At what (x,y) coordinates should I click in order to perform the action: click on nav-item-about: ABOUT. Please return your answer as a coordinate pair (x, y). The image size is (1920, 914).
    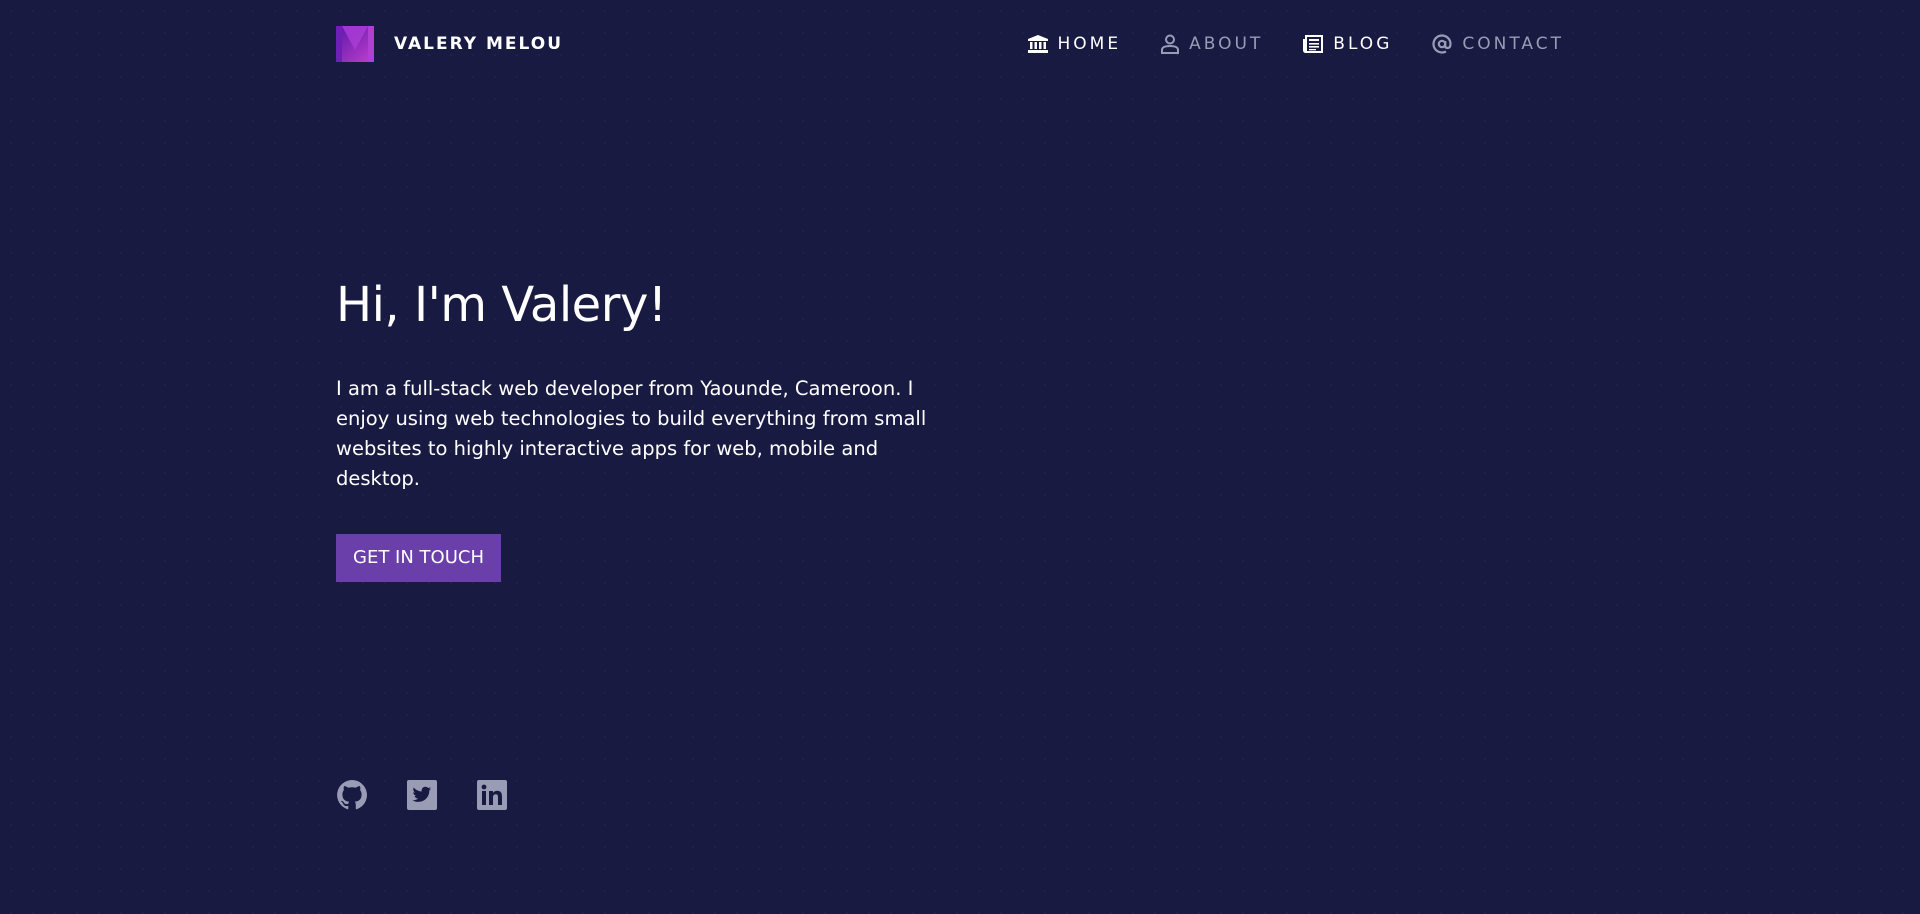
    Looking at the image, I should click on (1212, 44).